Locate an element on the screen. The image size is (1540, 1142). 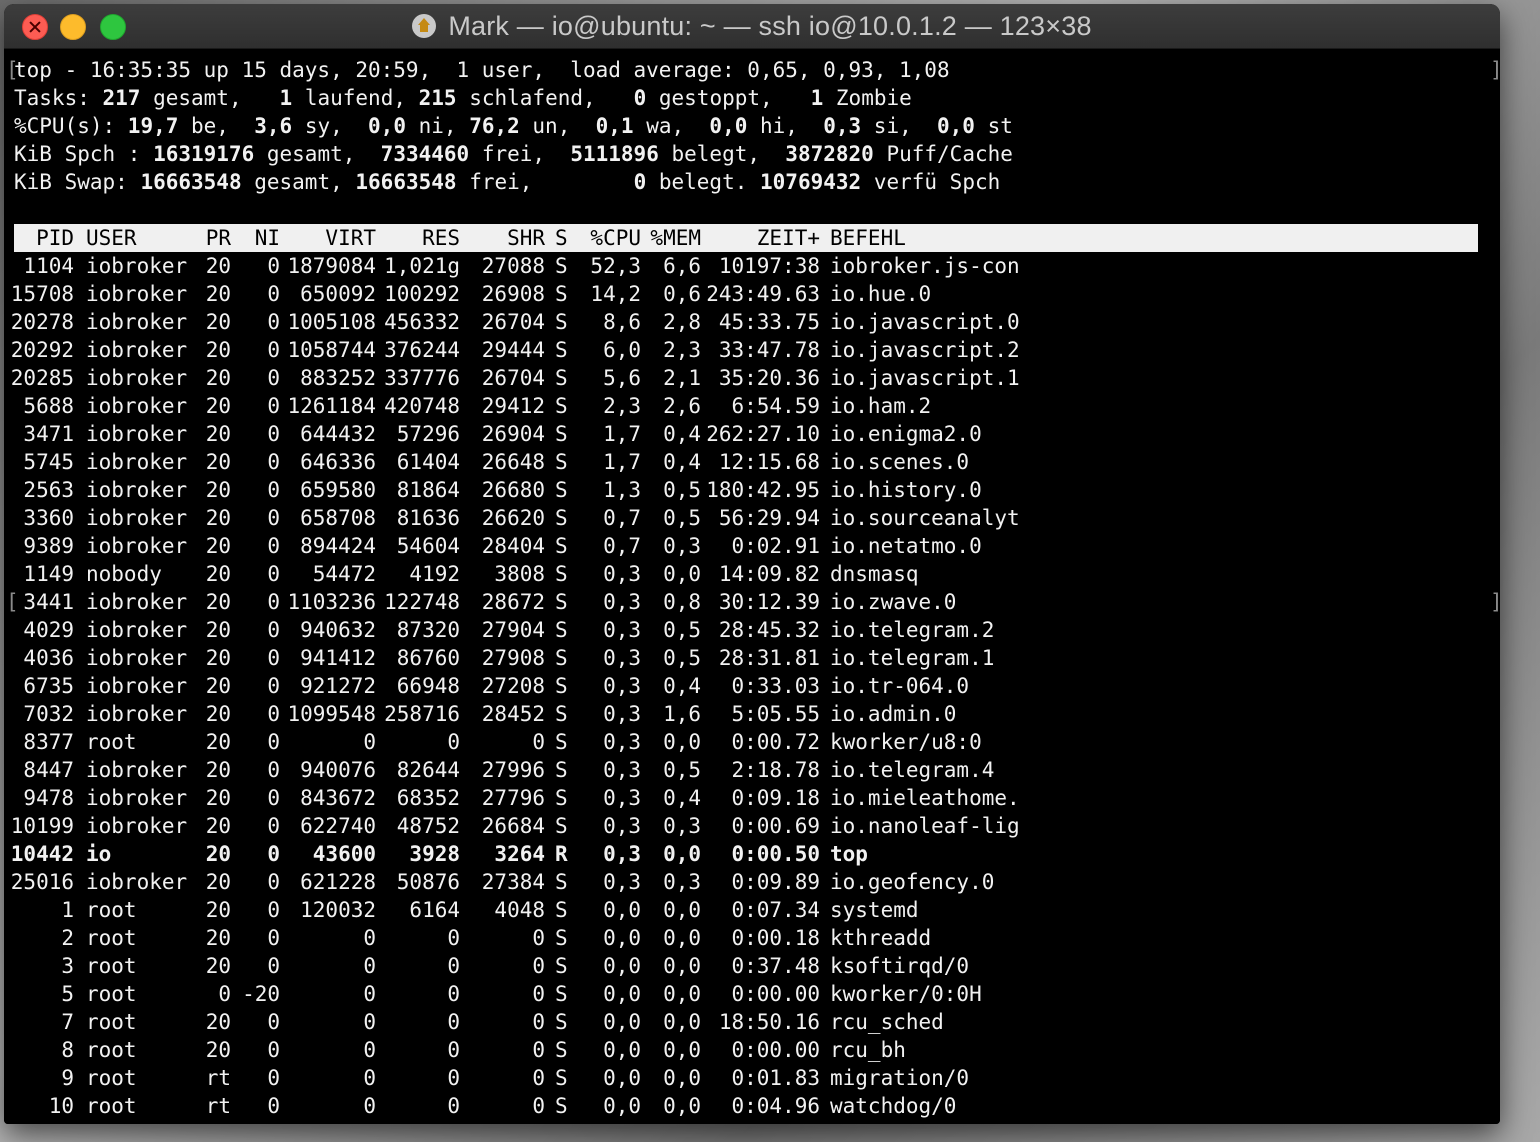
cell-pid: 9389 is located at coordinates (48, 546).